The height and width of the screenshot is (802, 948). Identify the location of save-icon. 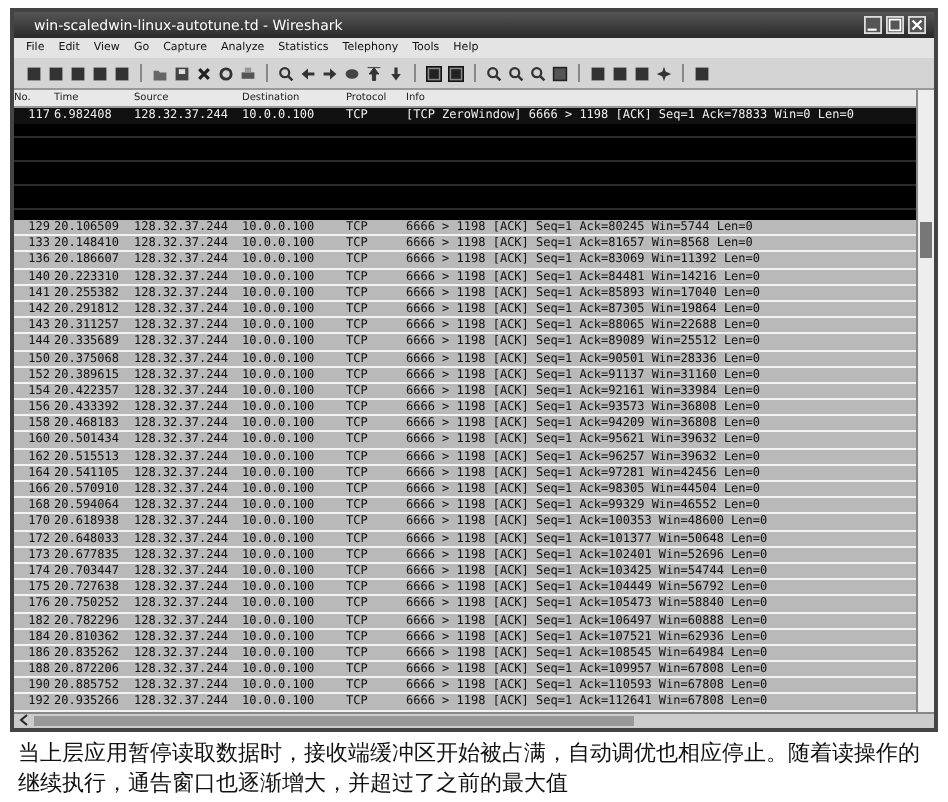
(182, 73).